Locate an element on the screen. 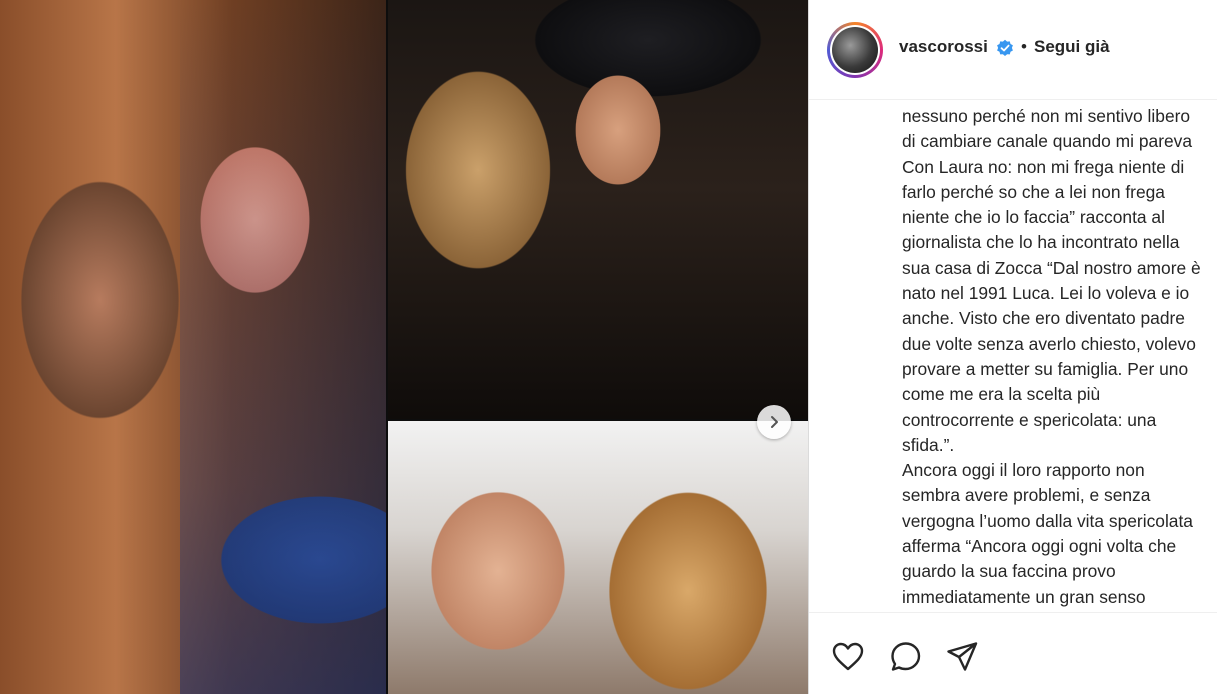 The height and width of the screenshot is (694, 1217). caption-line: giornalista che lo ha incontrato nella is located at coordinates (1041, 242).